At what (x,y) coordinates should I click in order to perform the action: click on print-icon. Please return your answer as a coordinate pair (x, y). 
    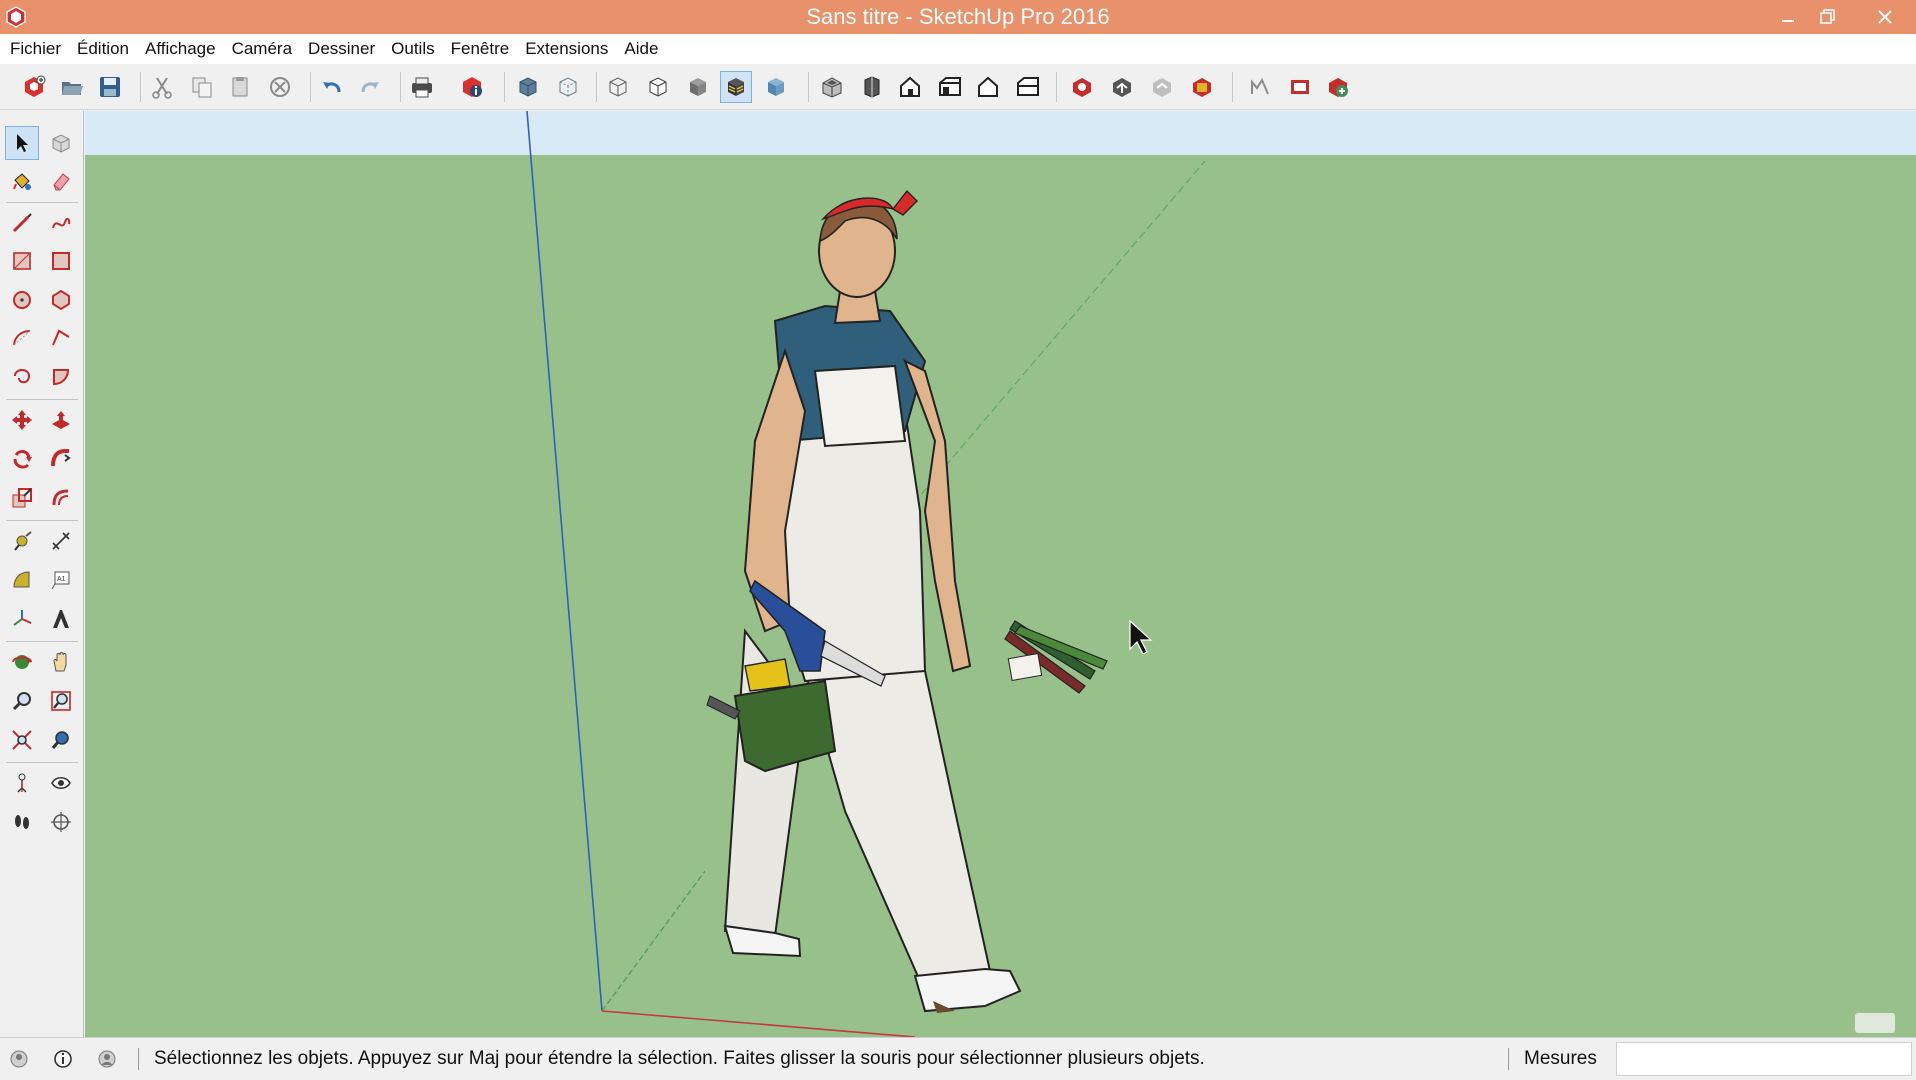
    Looking at the image, I should click on (422, 87).